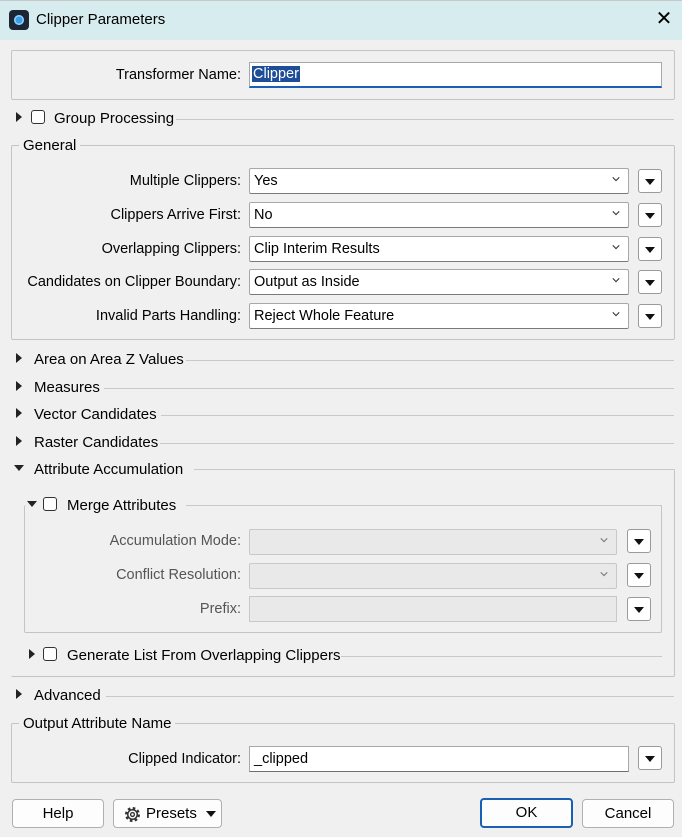  Describe the element at coordinates (175, 541) in the screenshot. I see `accumulation-mode-label: Accumulation Mode:` at that location.